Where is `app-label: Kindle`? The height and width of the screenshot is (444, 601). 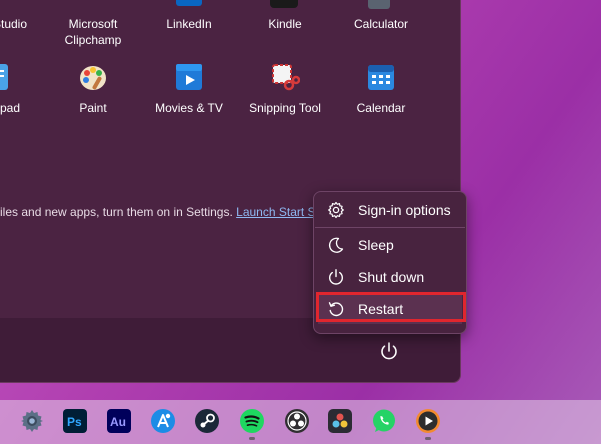
app-label: Kindle is located at coordinates (285, 24).